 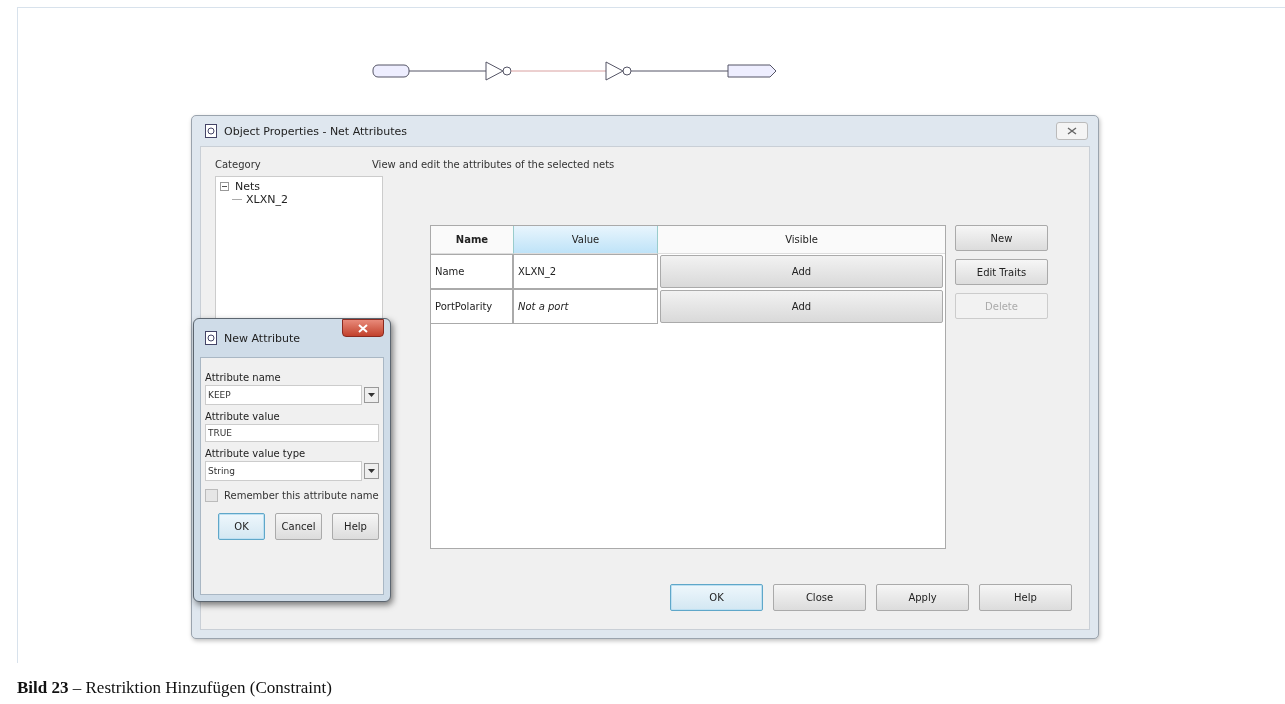 What do you see at coordinates (922, 597) in the screenshot?
I see `dialog-button: Apply` at bounding box center [922, 597].